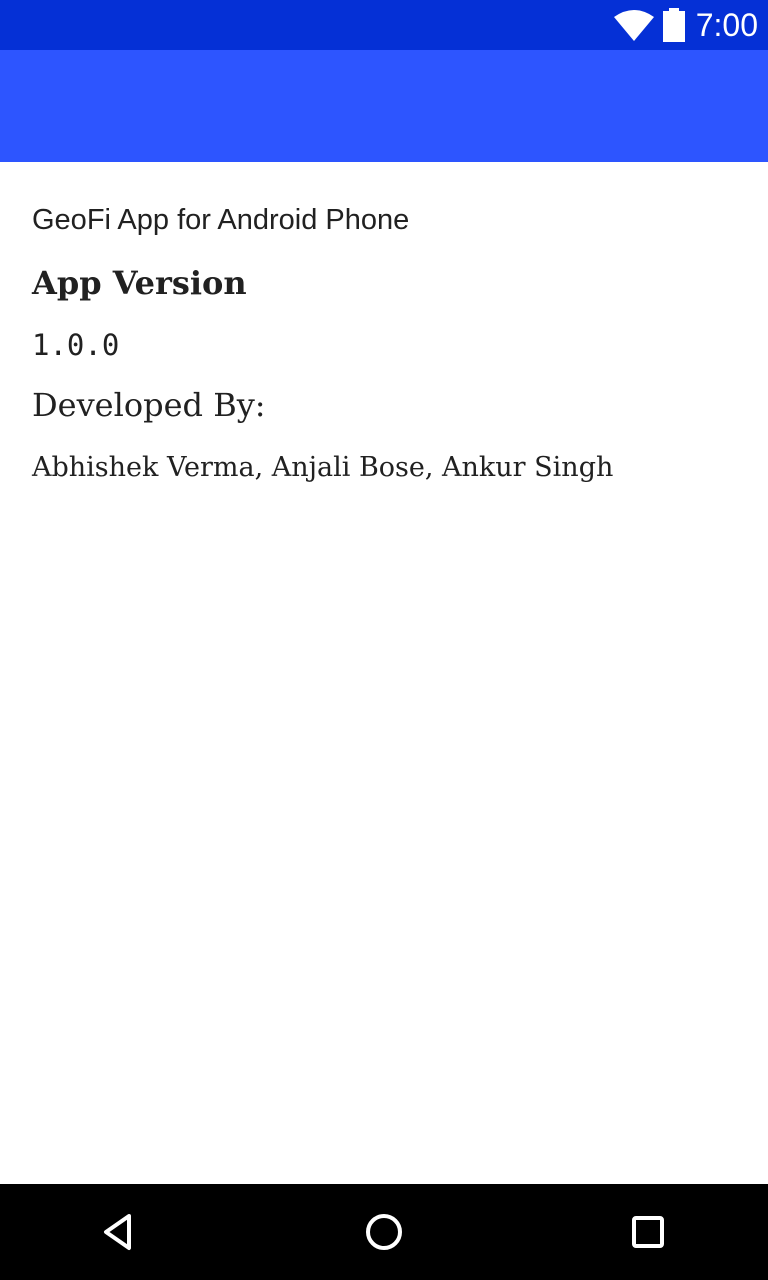 This screenshot has height=1280, width=768. What do you see at coordinates (637, 25) in the screenshot?
I see `wifi-icon` at bounding box center [637, 25].